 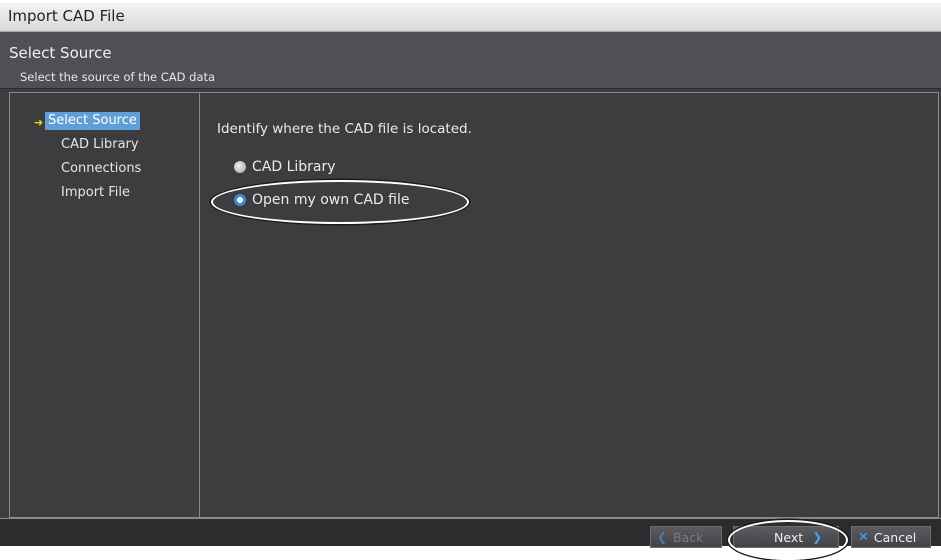 What do you see at coordinates (688, 537) in the screenshot?
I see `back-label: Back` at bounding box center [688, 537].